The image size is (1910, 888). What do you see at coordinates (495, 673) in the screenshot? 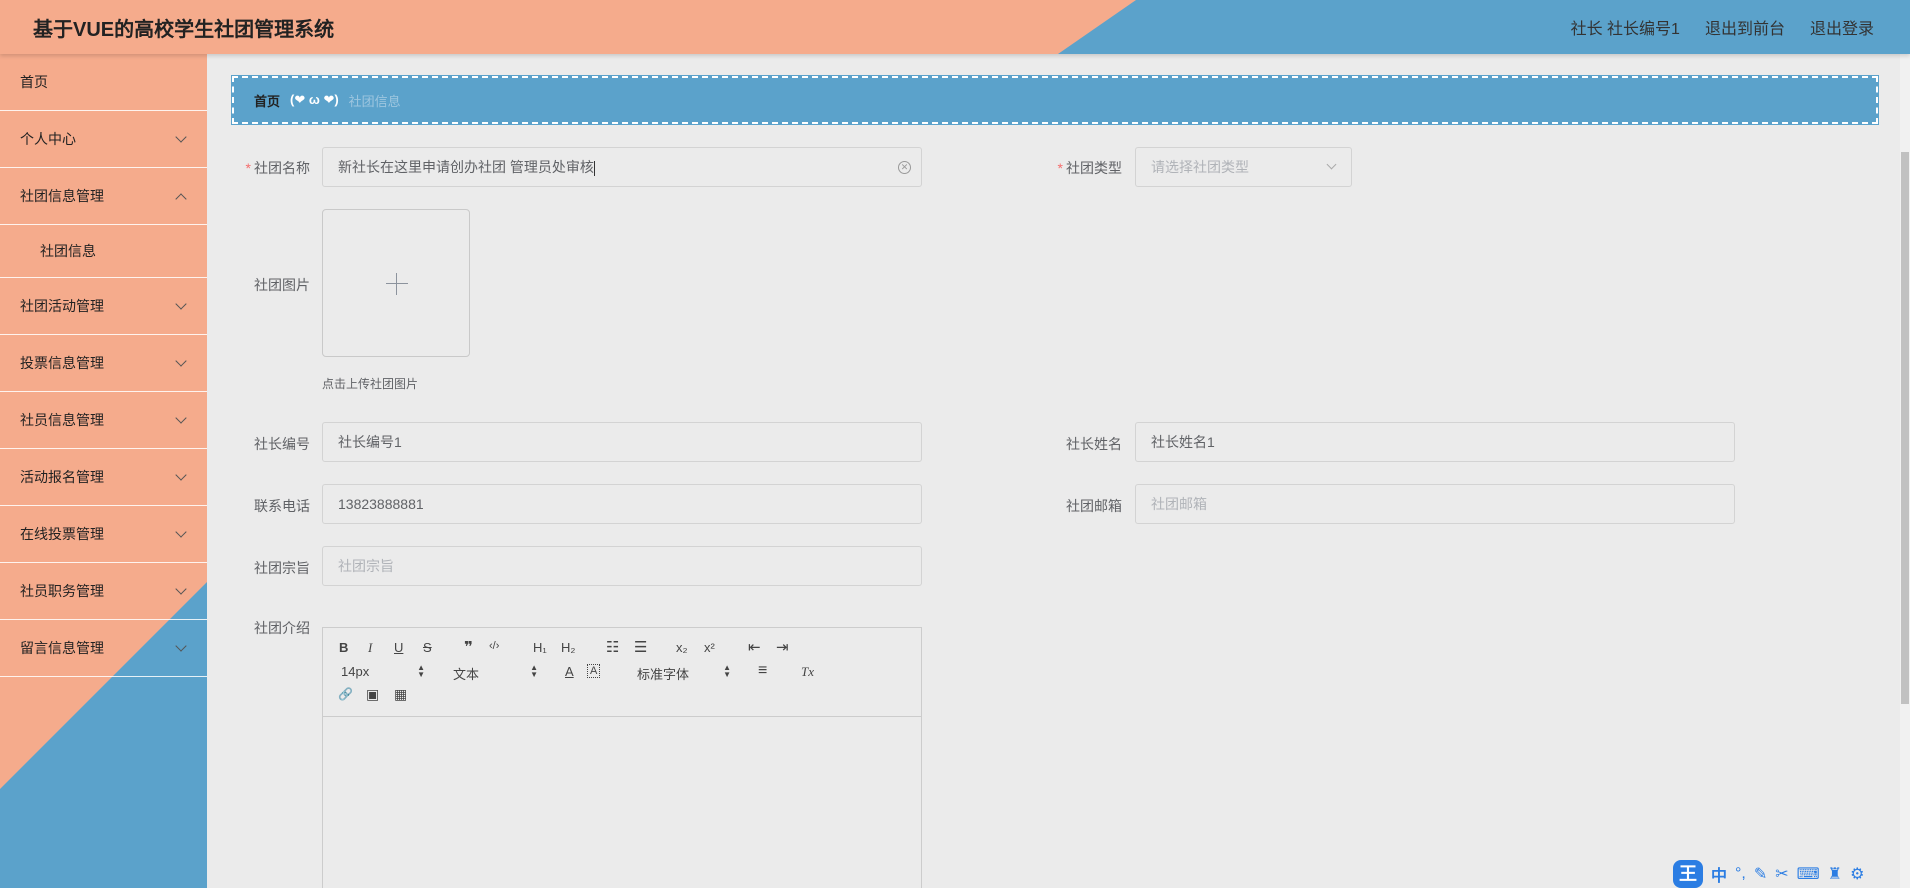
I see `header-select: 文本 ▲ ▼` at bounding box center [495, 673].